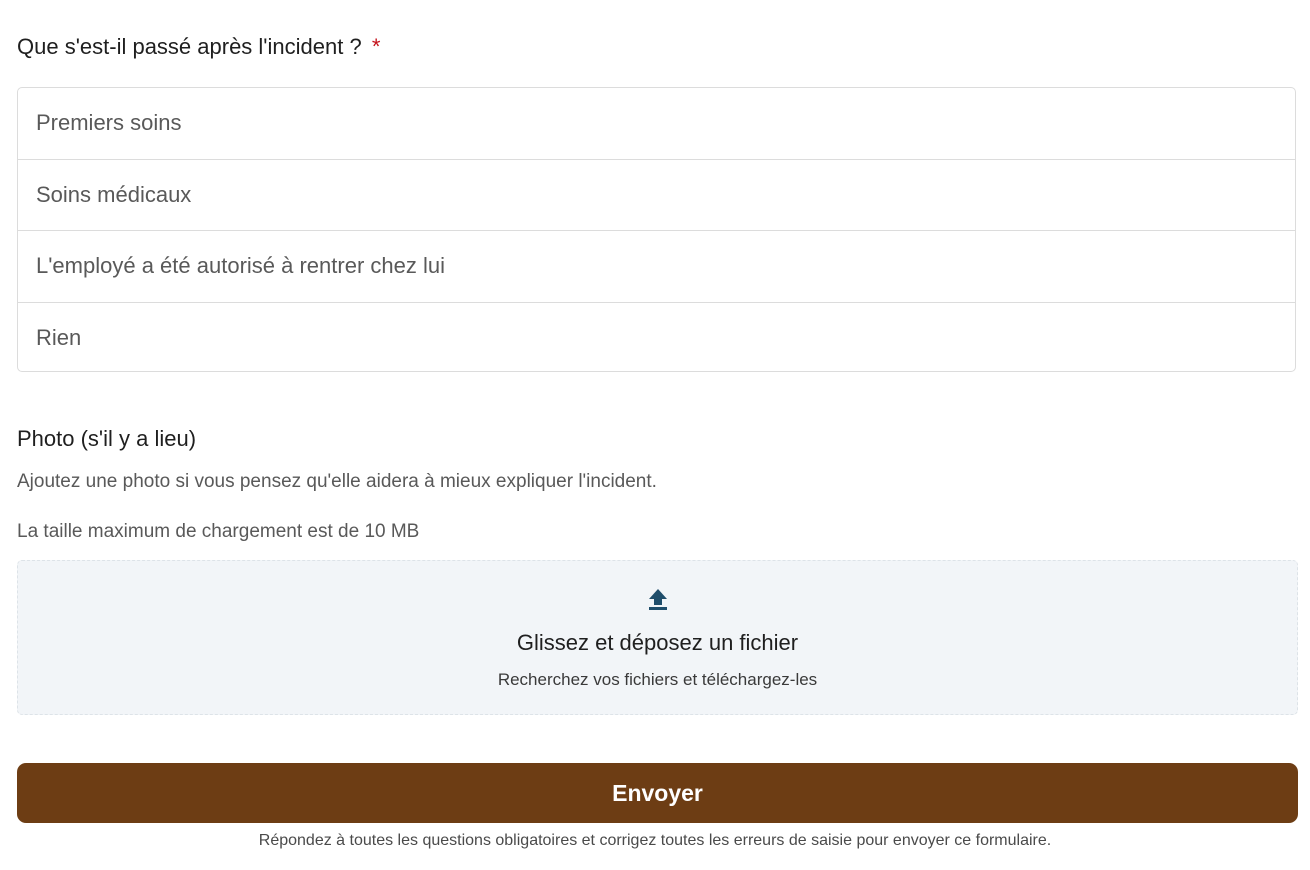 Image resolution: width=1310 pixels, height=870 pixels. Describe the element at coordinates (189, 46) in the screenshot. I see `question-text: Que s'est-il passé après l'incident ?` at that location.